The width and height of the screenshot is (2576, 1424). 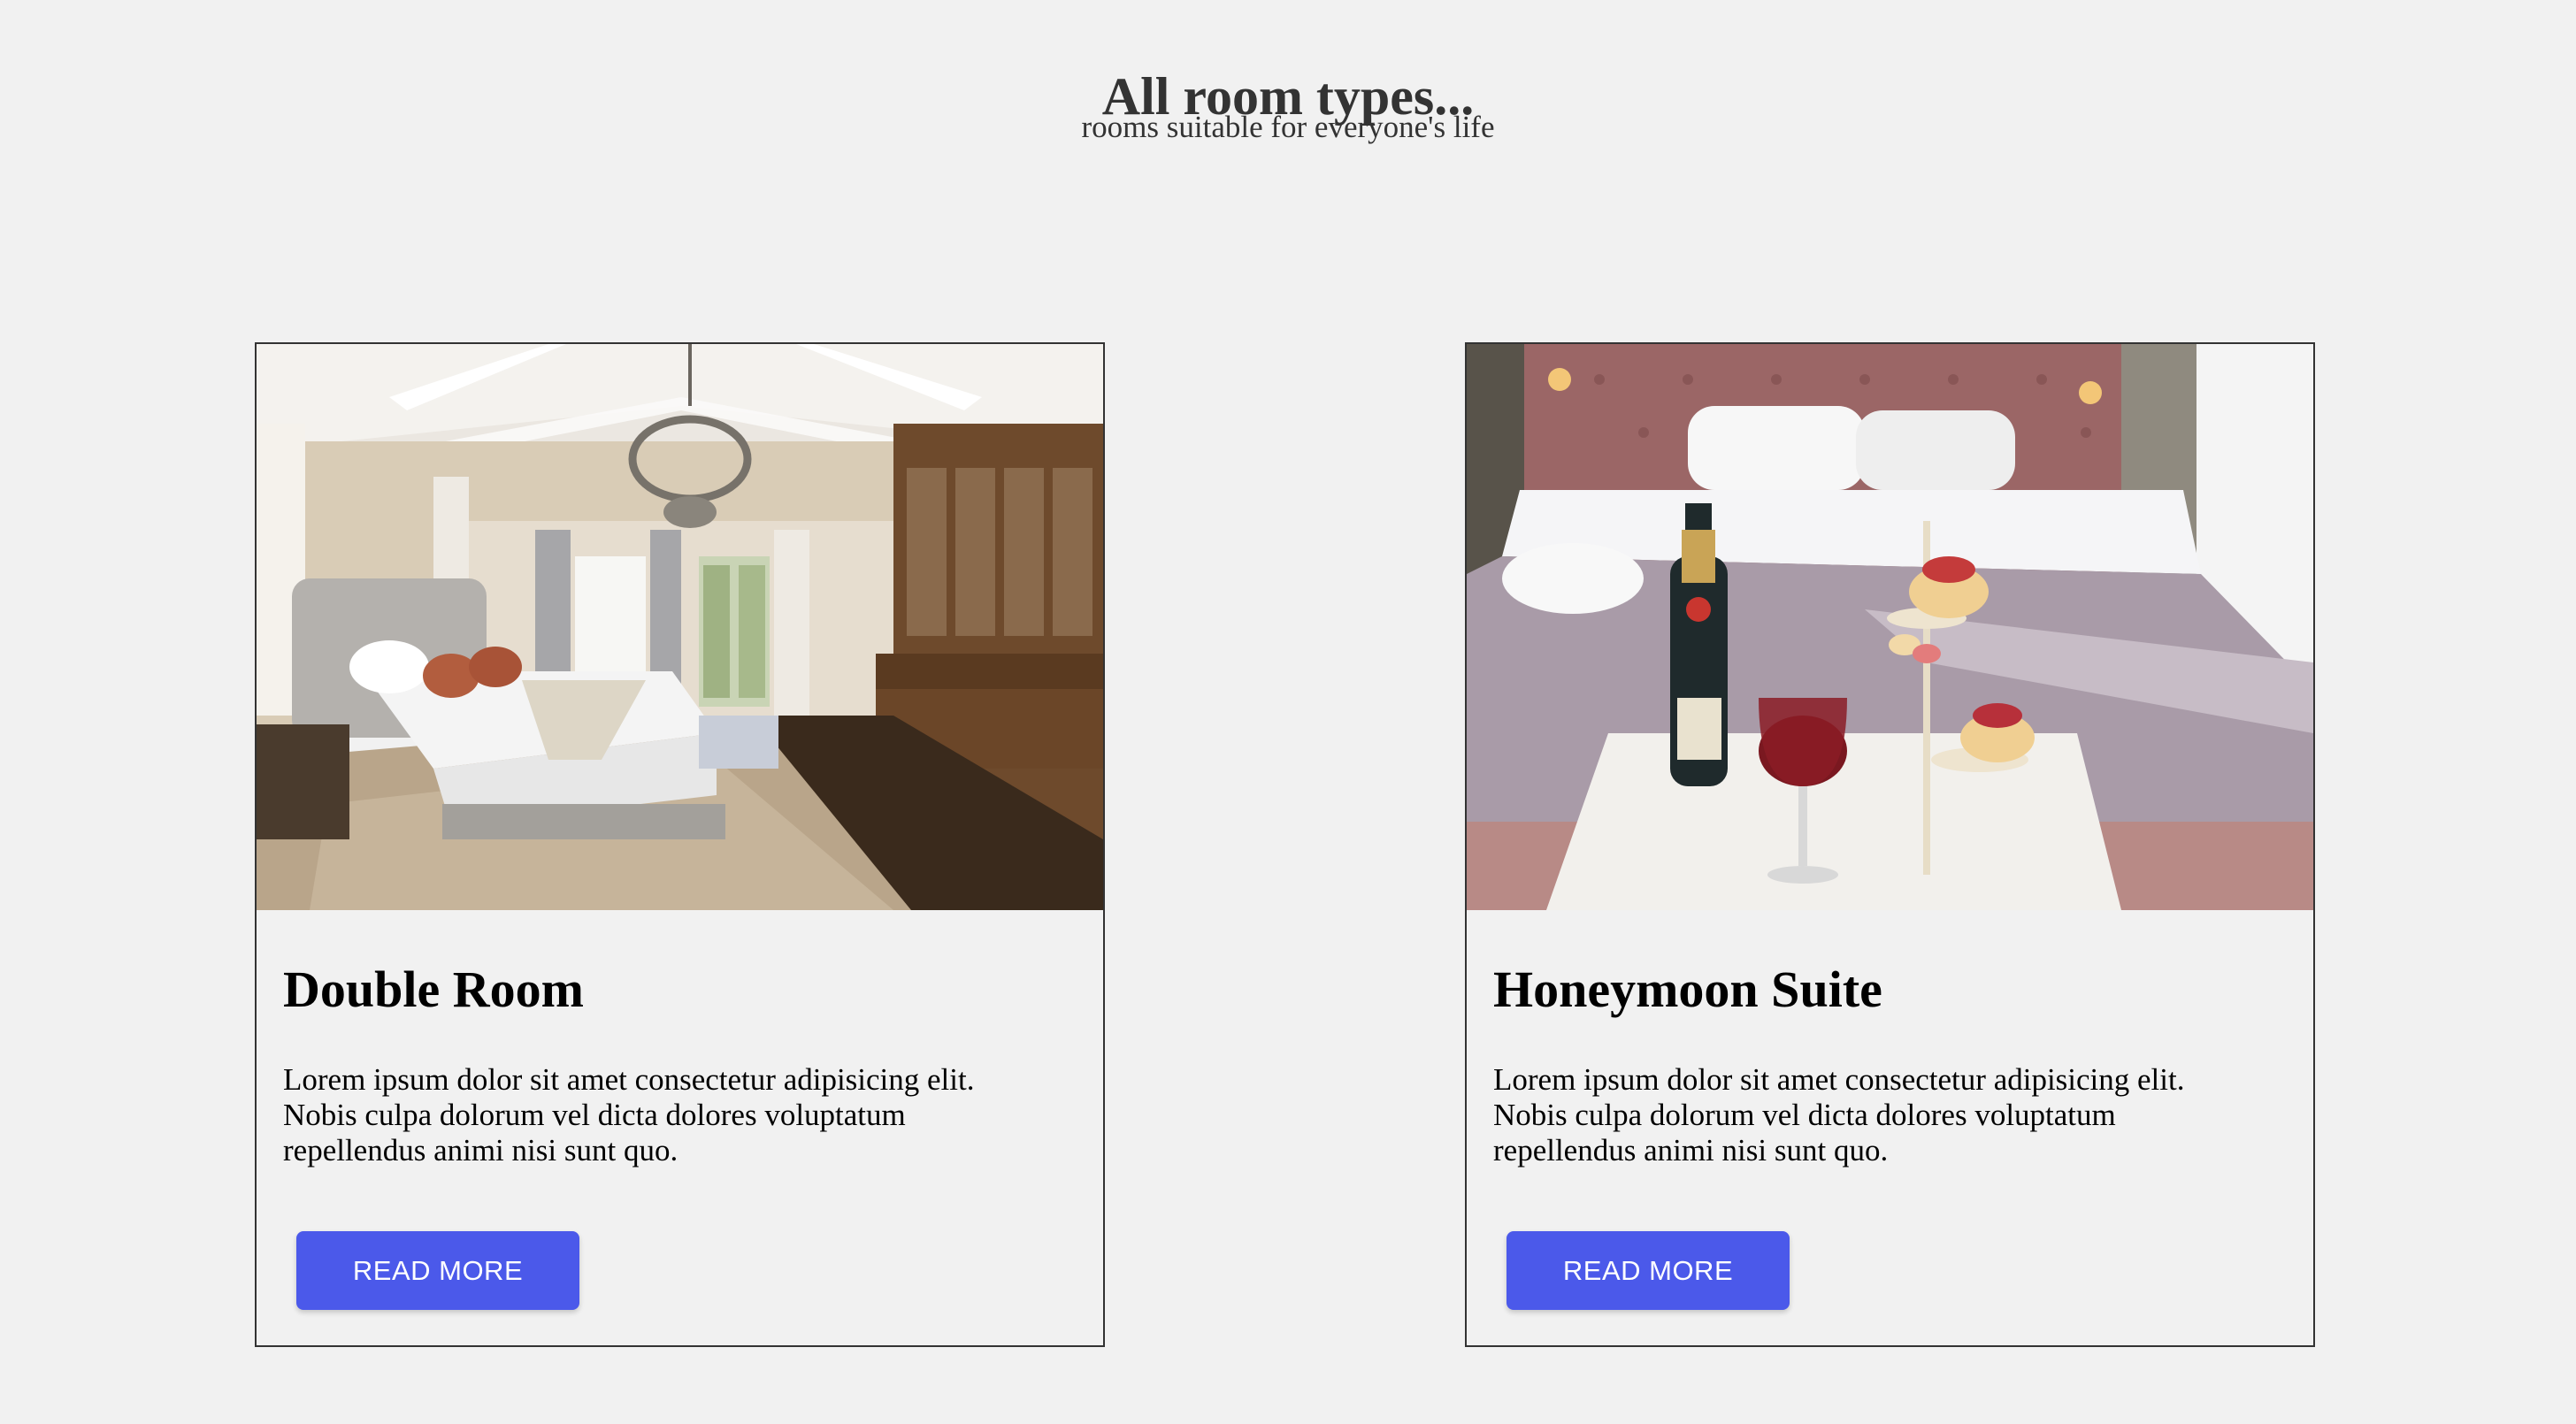 What do you see at coordinates (433, 989) in the screenshot?
I see `card-title: Double Room` at bounding box center [433, 989].